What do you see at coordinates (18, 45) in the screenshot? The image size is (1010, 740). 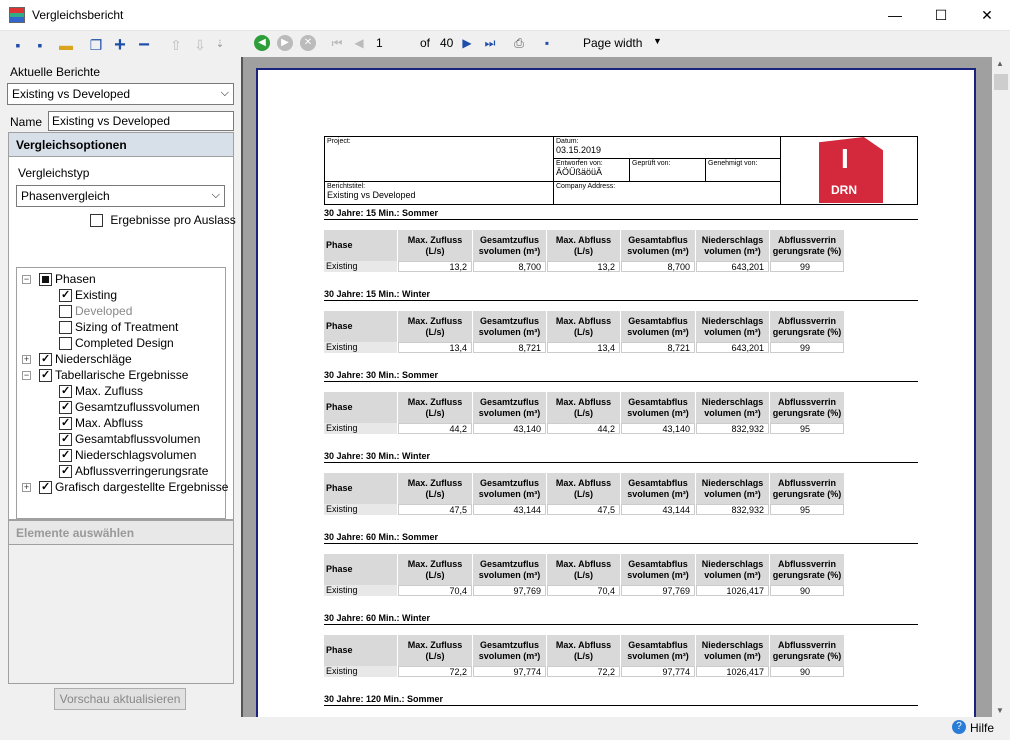 I see `save-icon: ▪` at bounding box center [18, 45].